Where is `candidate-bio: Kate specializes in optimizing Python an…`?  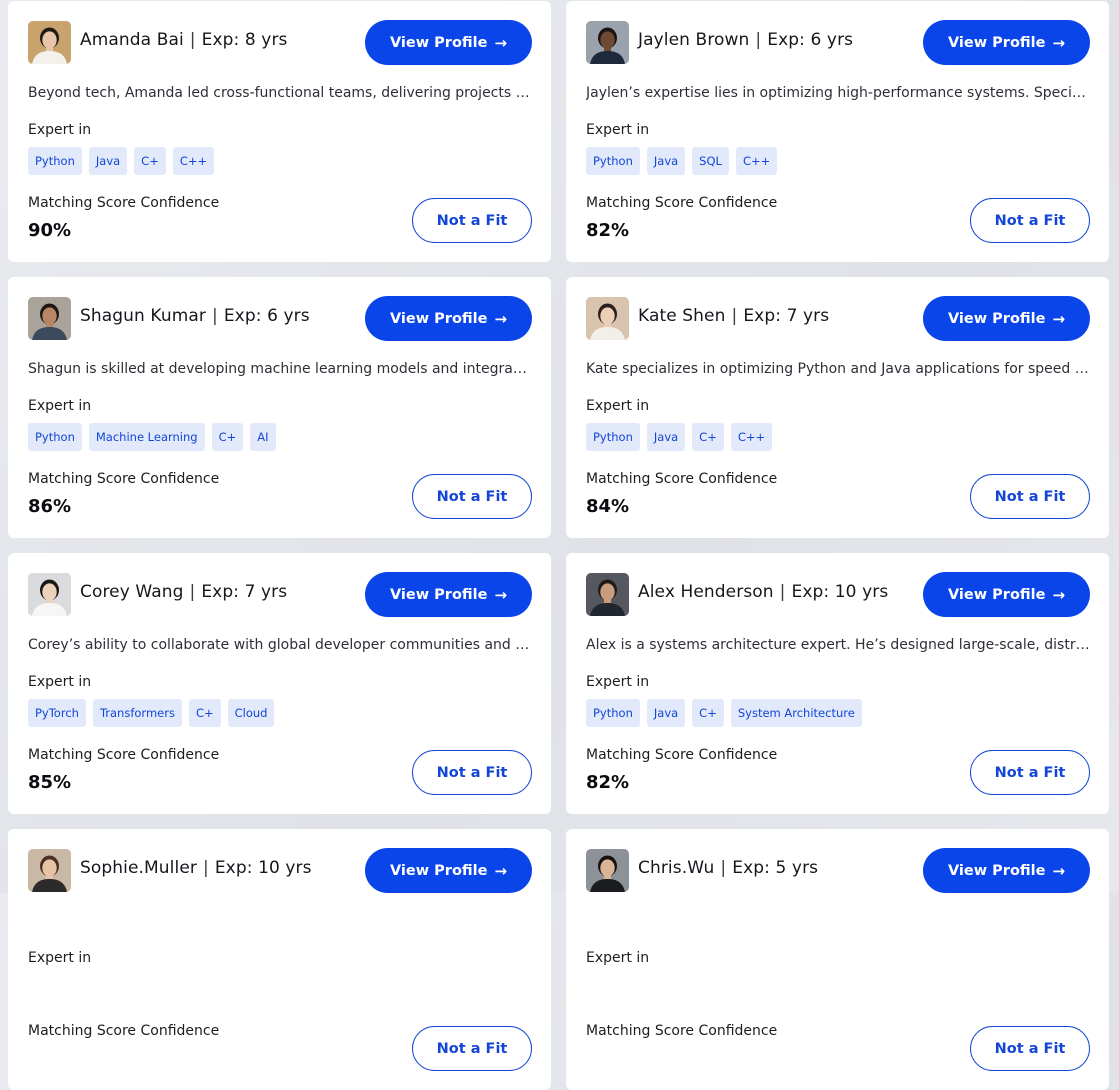 candidate-bio: Kate specializes in optimizing Python an… is located at coordinates (838, 369).